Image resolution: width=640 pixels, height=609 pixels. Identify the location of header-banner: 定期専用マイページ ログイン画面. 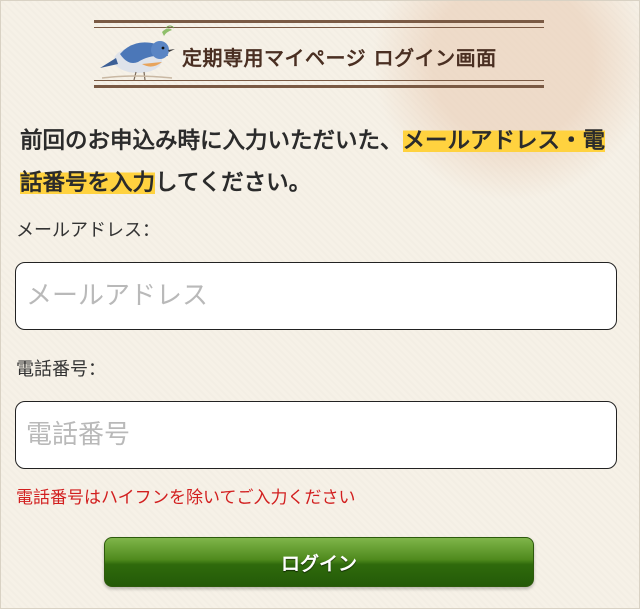
(319, 53).